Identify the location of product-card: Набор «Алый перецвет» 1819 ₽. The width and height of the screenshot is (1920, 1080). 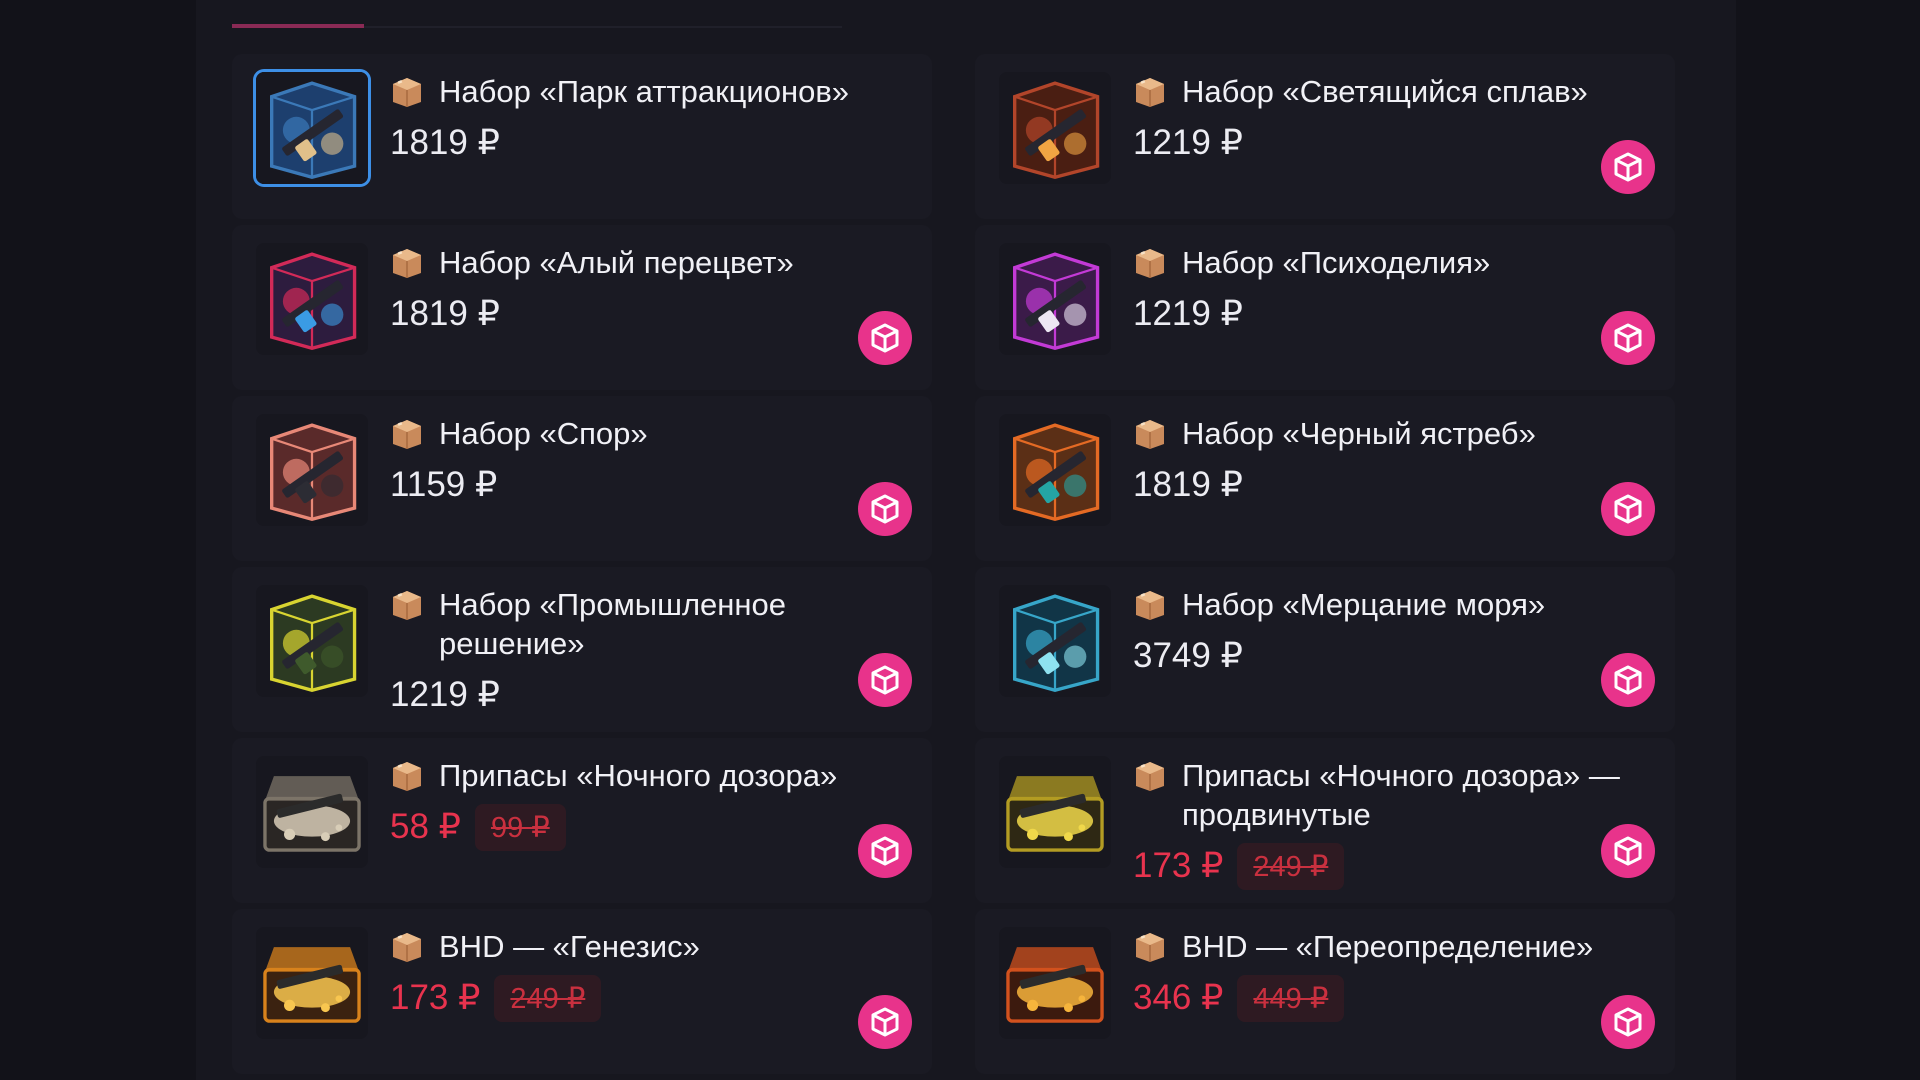
(582, 307).